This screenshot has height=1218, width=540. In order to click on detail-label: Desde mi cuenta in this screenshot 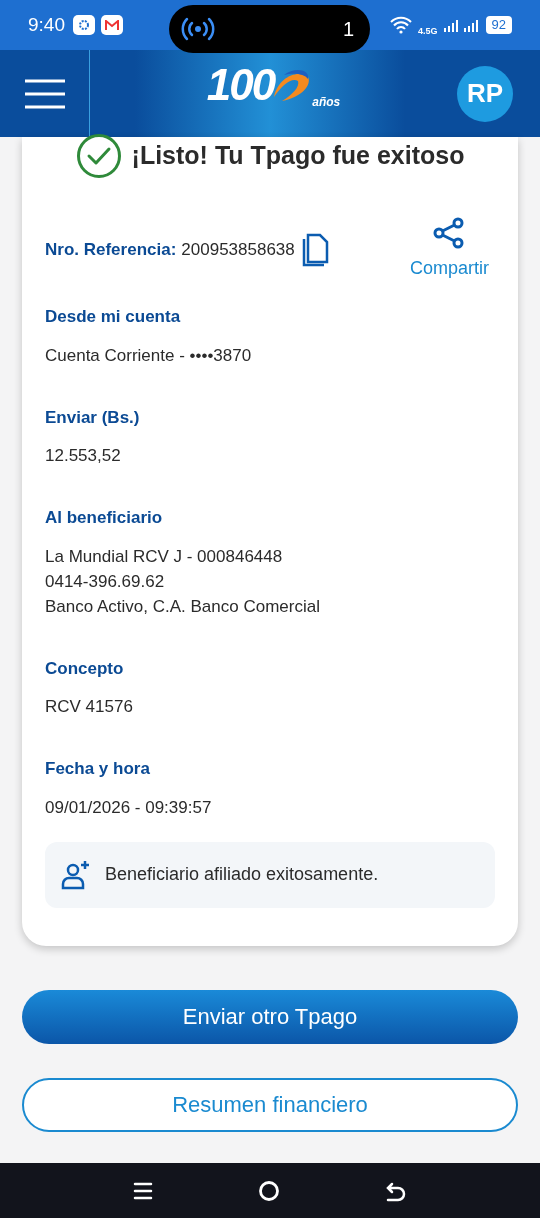, I will do `click(113, 317)`.